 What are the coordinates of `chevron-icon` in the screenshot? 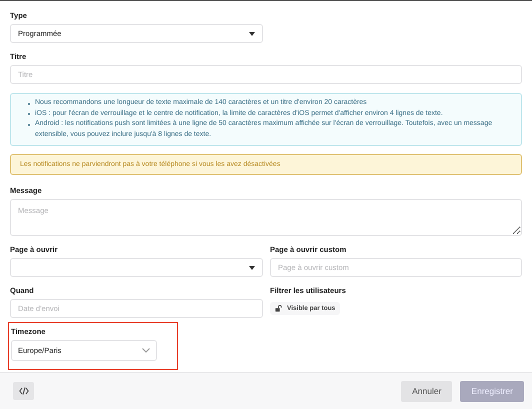 It's located at (146, 350).